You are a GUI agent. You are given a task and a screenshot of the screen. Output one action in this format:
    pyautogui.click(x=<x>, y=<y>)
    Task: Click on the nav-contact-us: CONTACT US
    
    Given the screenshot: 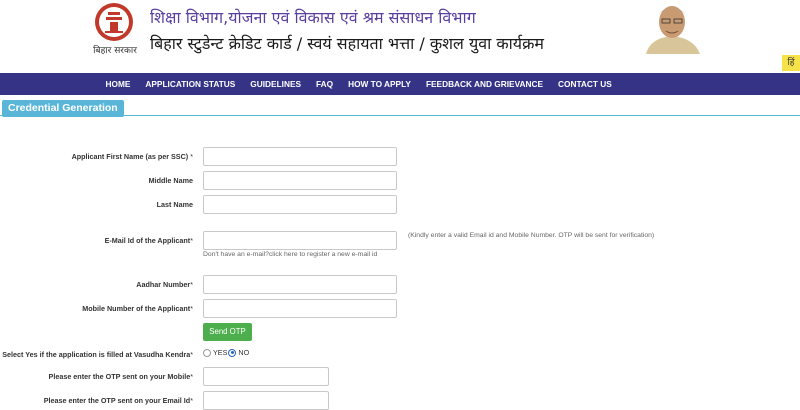 What is the action you would take?
    pyautogui.click(x=585, y=84)
    